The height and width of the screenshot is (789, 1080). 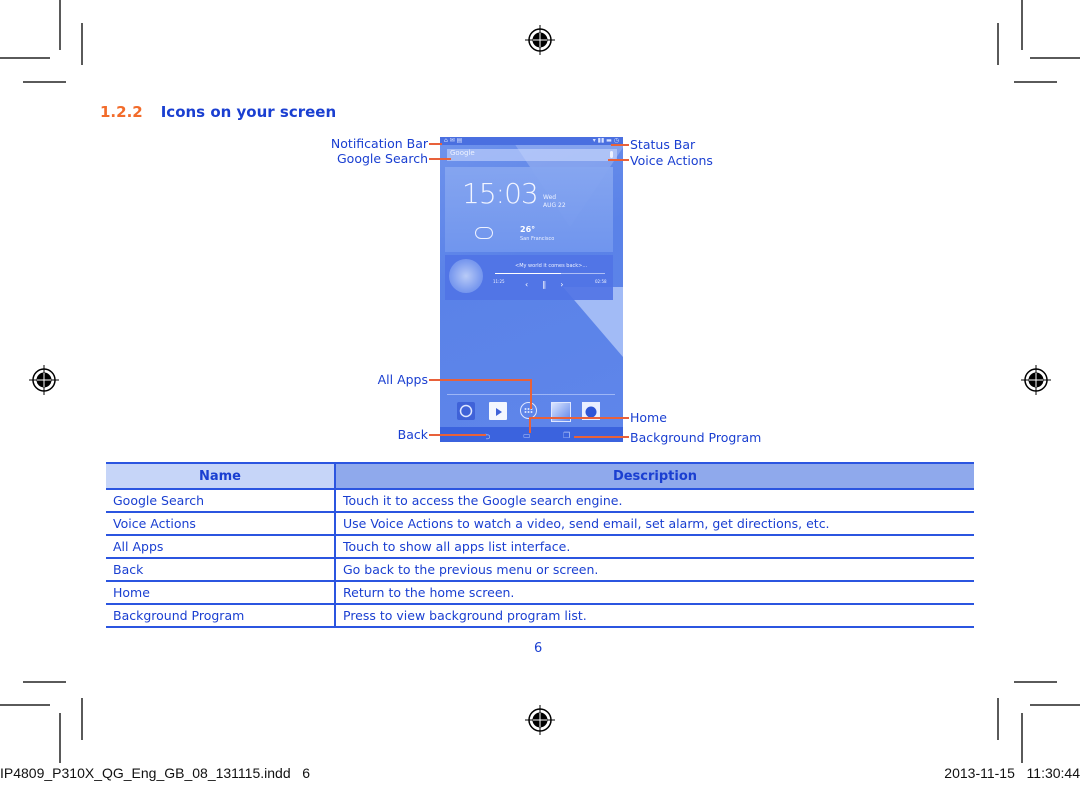 What do you see at coordinates (412, 434) in the screenshot?
I see `callout-back: Back` at bounding box center [412, 434].